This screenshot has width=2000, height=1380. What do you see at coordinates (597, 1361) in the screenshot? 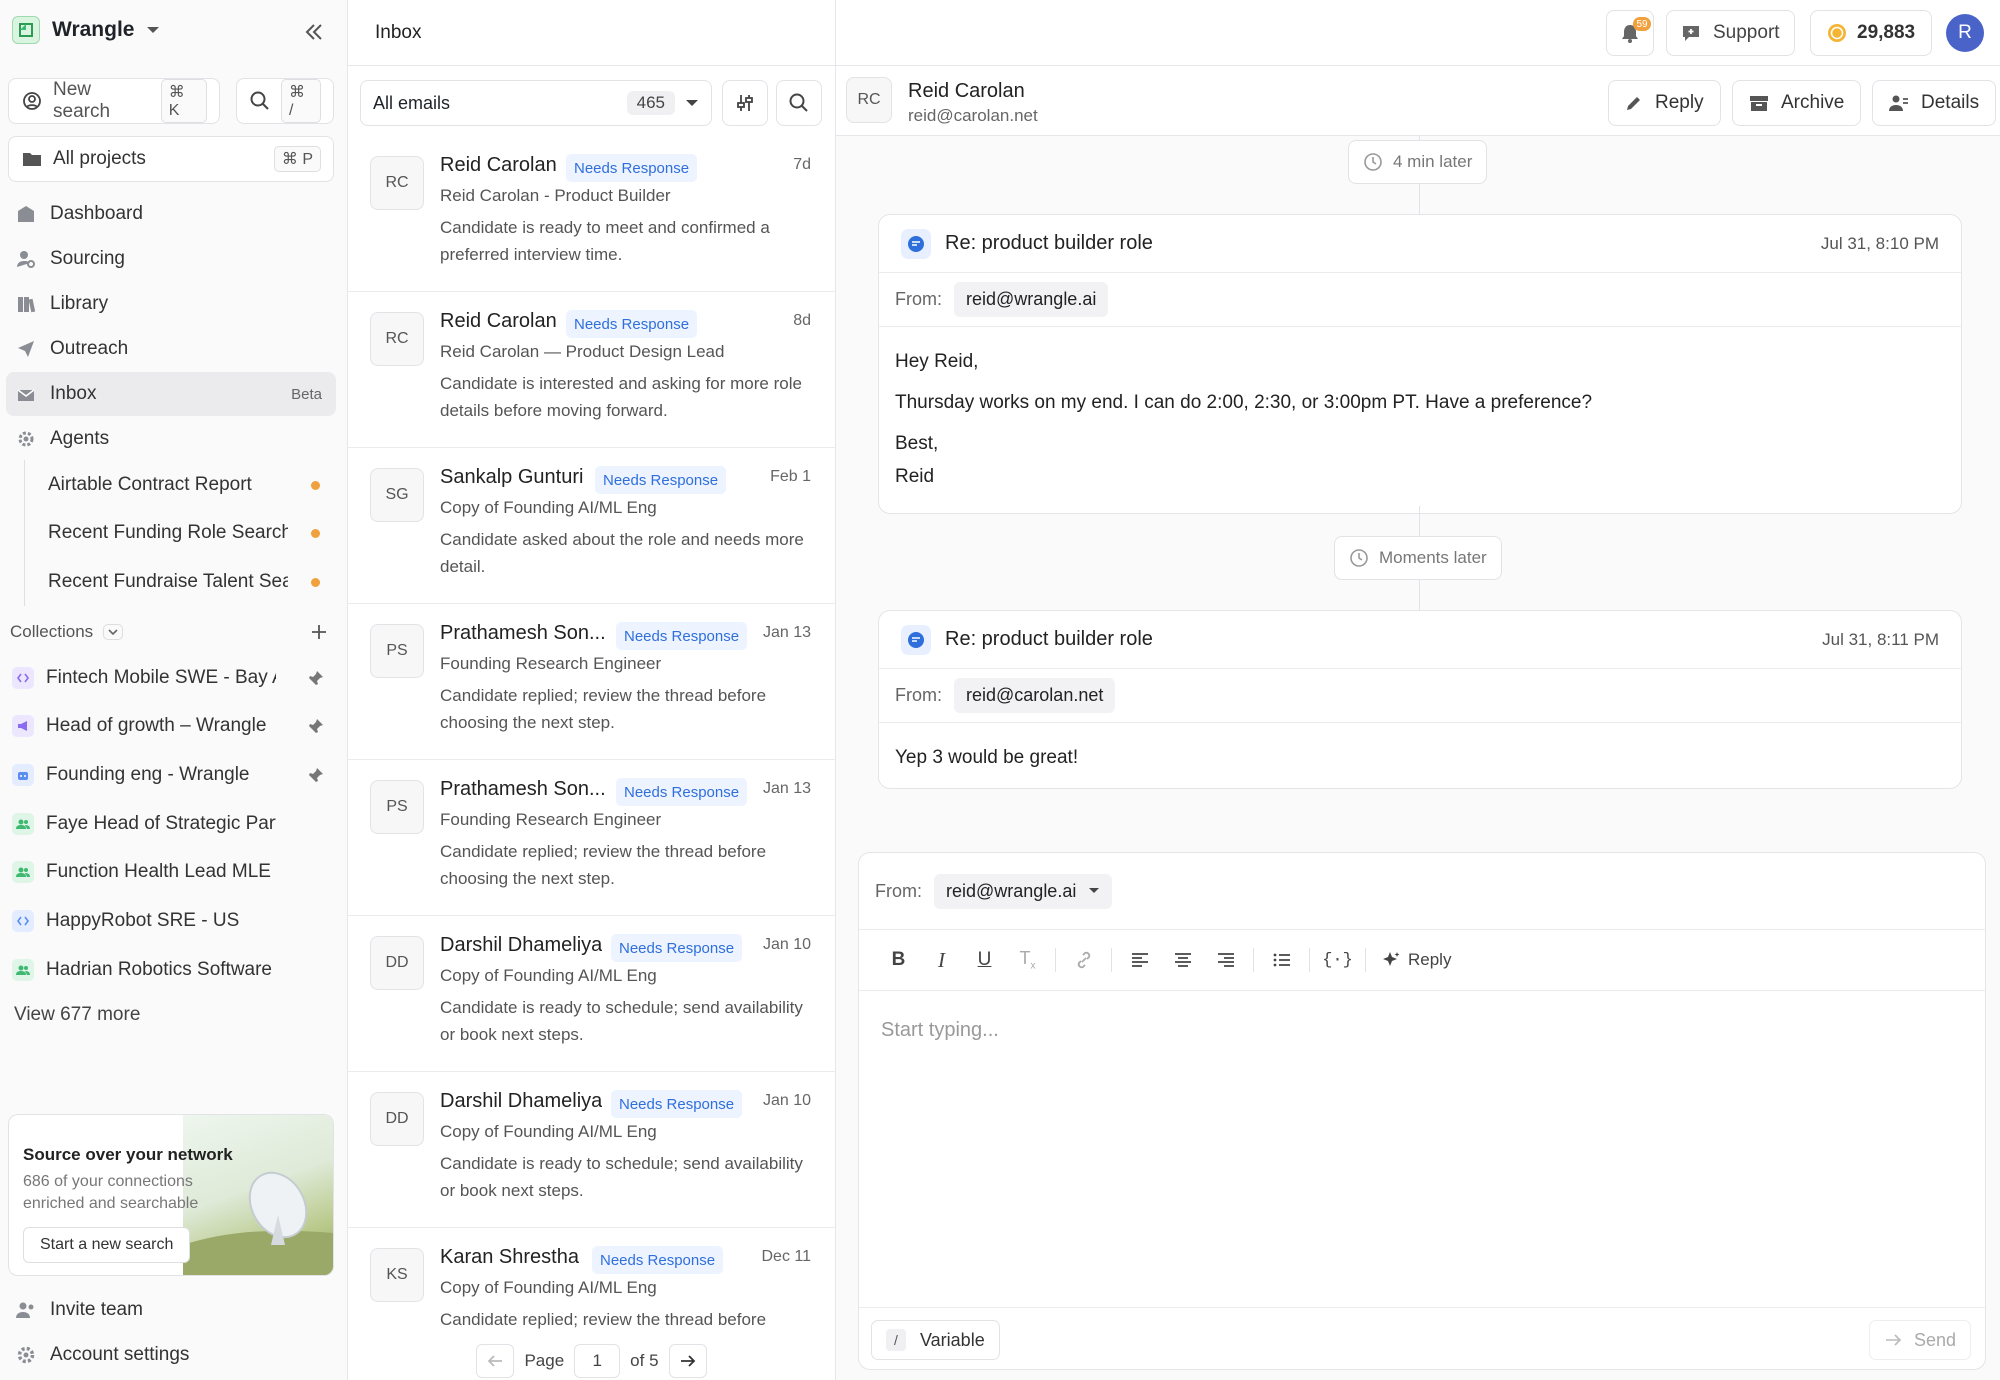
I see `page-number-input: 1` at bounding box center [597, 1361].